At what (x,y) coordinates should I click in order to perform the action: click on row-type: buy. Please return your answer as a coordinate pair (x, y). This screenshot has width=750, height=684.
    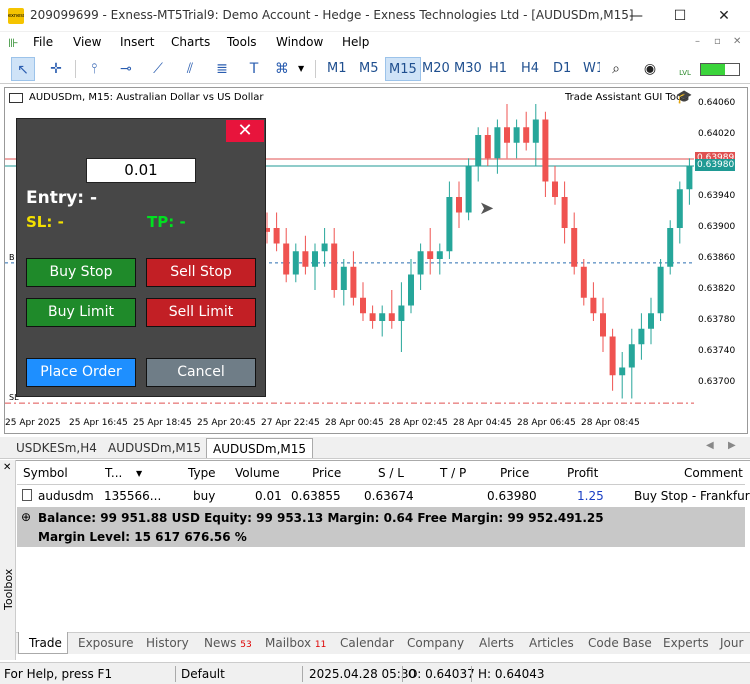
    Looking at the image, I should click on (204, 496).